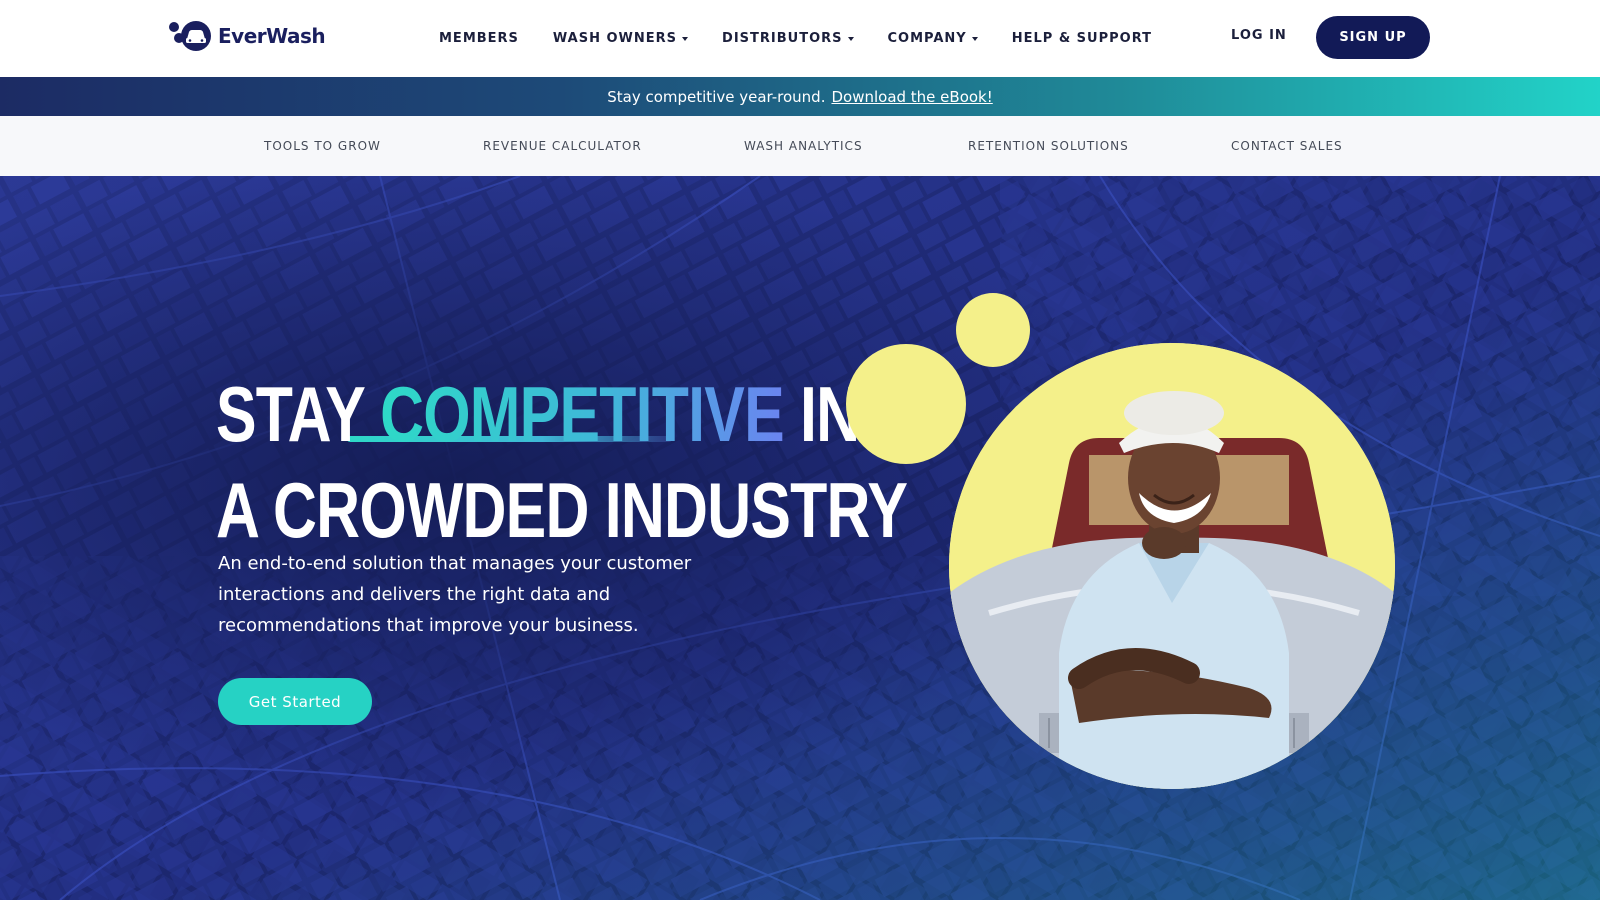 This screenshot has height=900, width=1600. I want to click on everwash-logo-icon, so click(190, 36).